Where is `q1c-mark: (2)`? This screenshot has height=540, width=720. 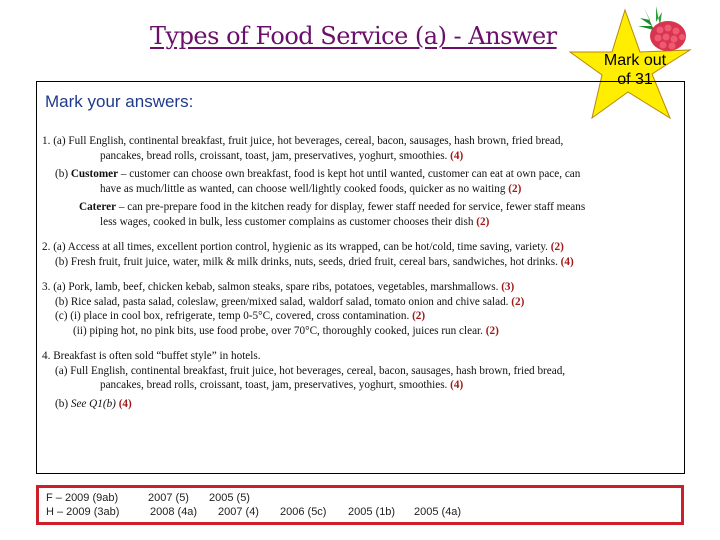 q1c-mark: (2) is located at coordinates (483, 221).